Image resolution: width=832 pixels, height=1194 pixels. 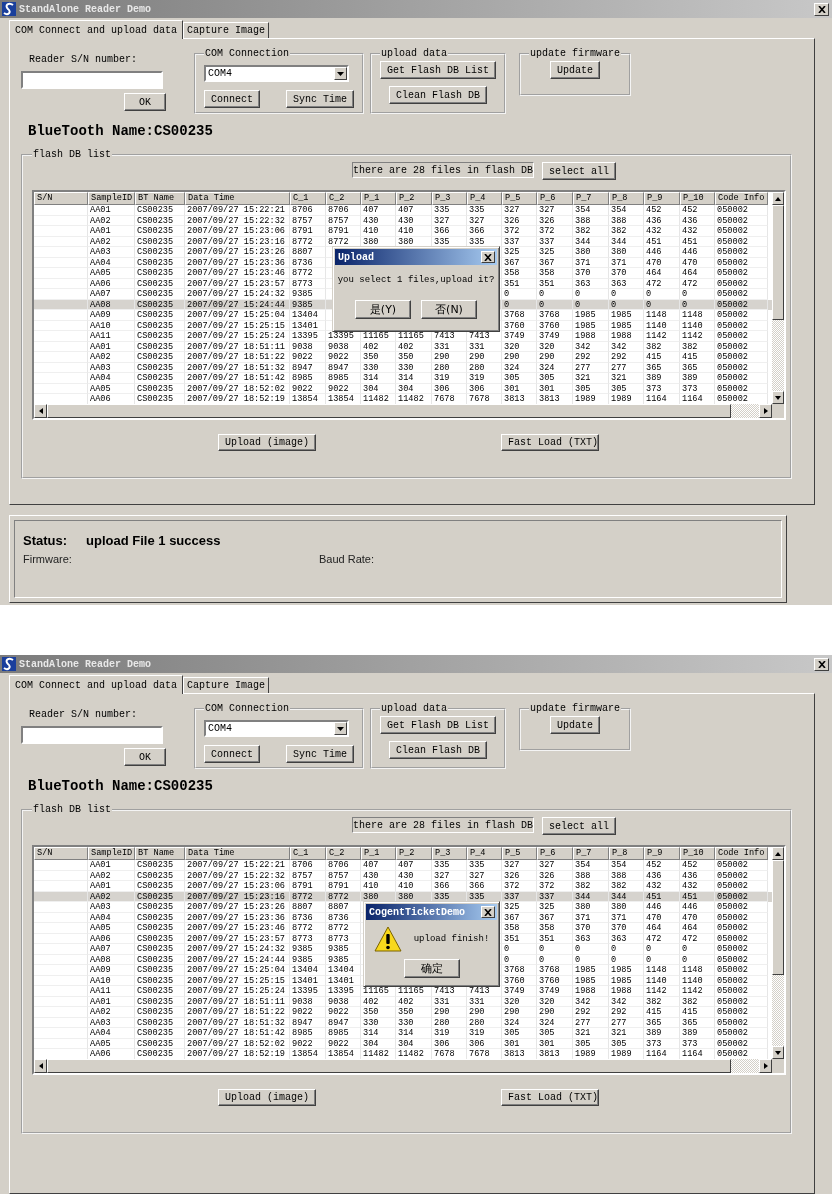 I want to click on table-cell: AA01, so click(x=111, y=886).